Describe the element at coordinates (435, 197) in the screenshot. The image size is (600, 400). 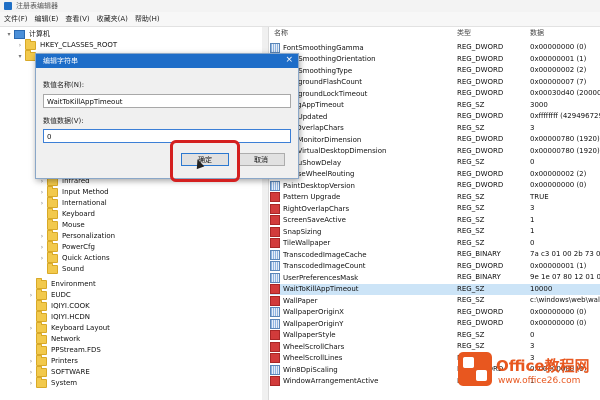
I see `table-row: Pattern Upgrade REG_SZ TRUE` at that location.